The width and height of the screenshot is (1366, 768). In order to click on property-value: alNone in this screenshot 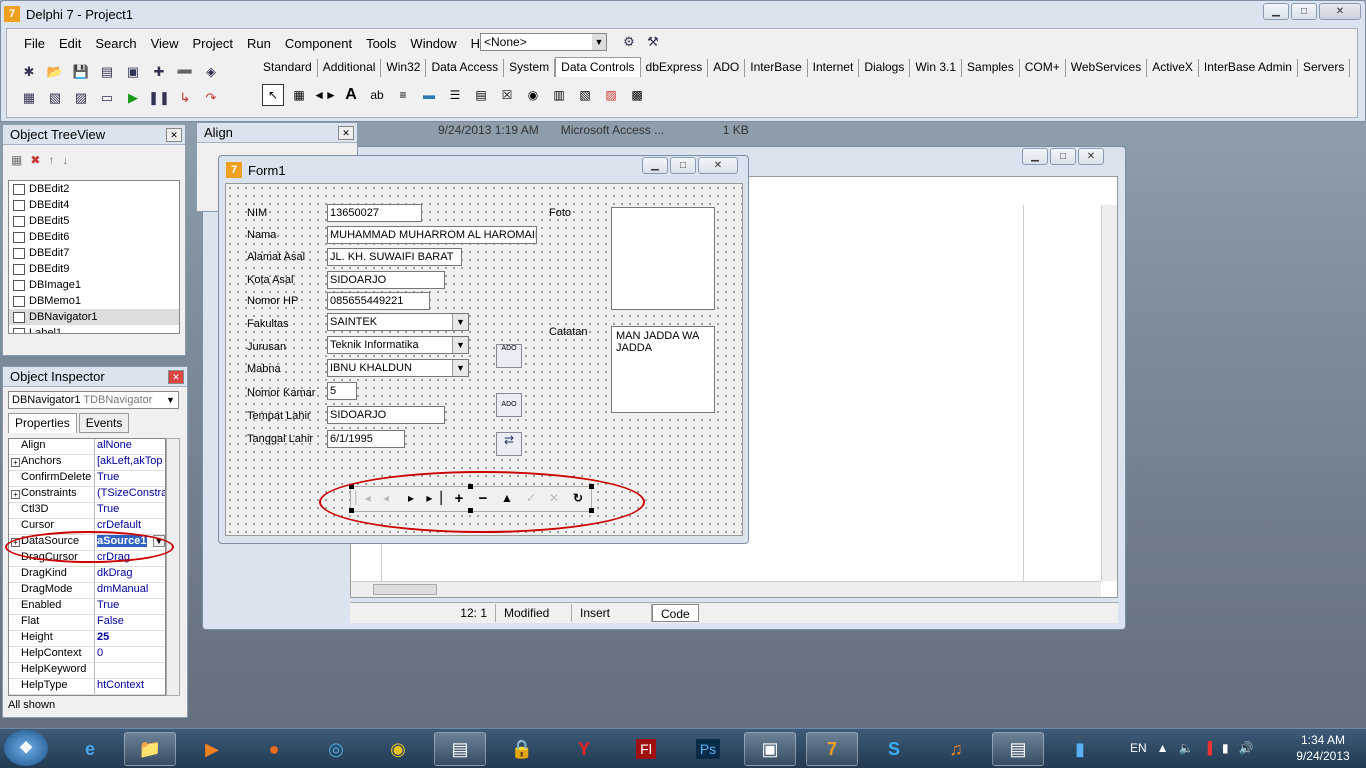, I will do `click(130, 446)`.